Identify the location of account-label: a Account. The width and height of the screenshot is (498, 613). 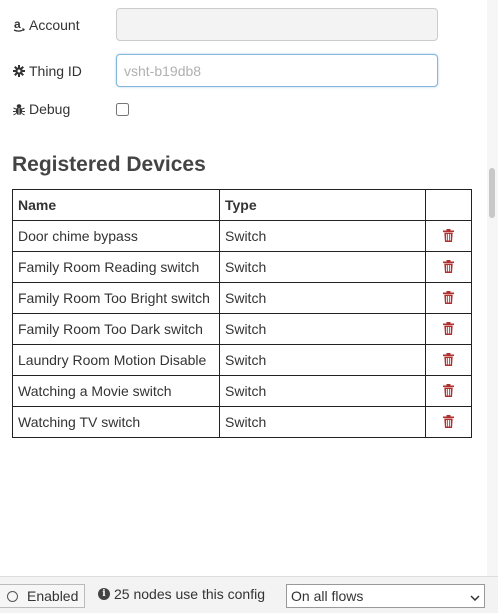
(64, 25).